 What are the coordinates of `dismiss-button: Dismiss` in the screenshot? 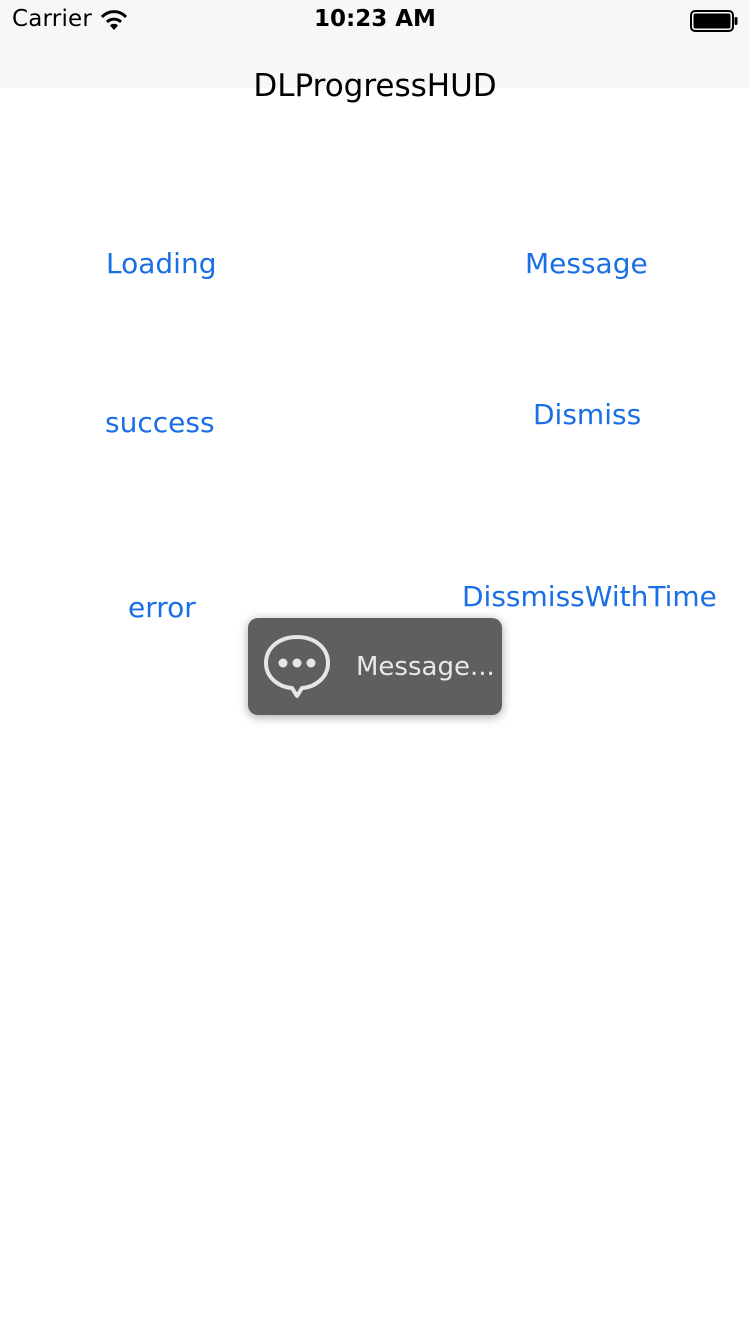 It's located at (587, 415).